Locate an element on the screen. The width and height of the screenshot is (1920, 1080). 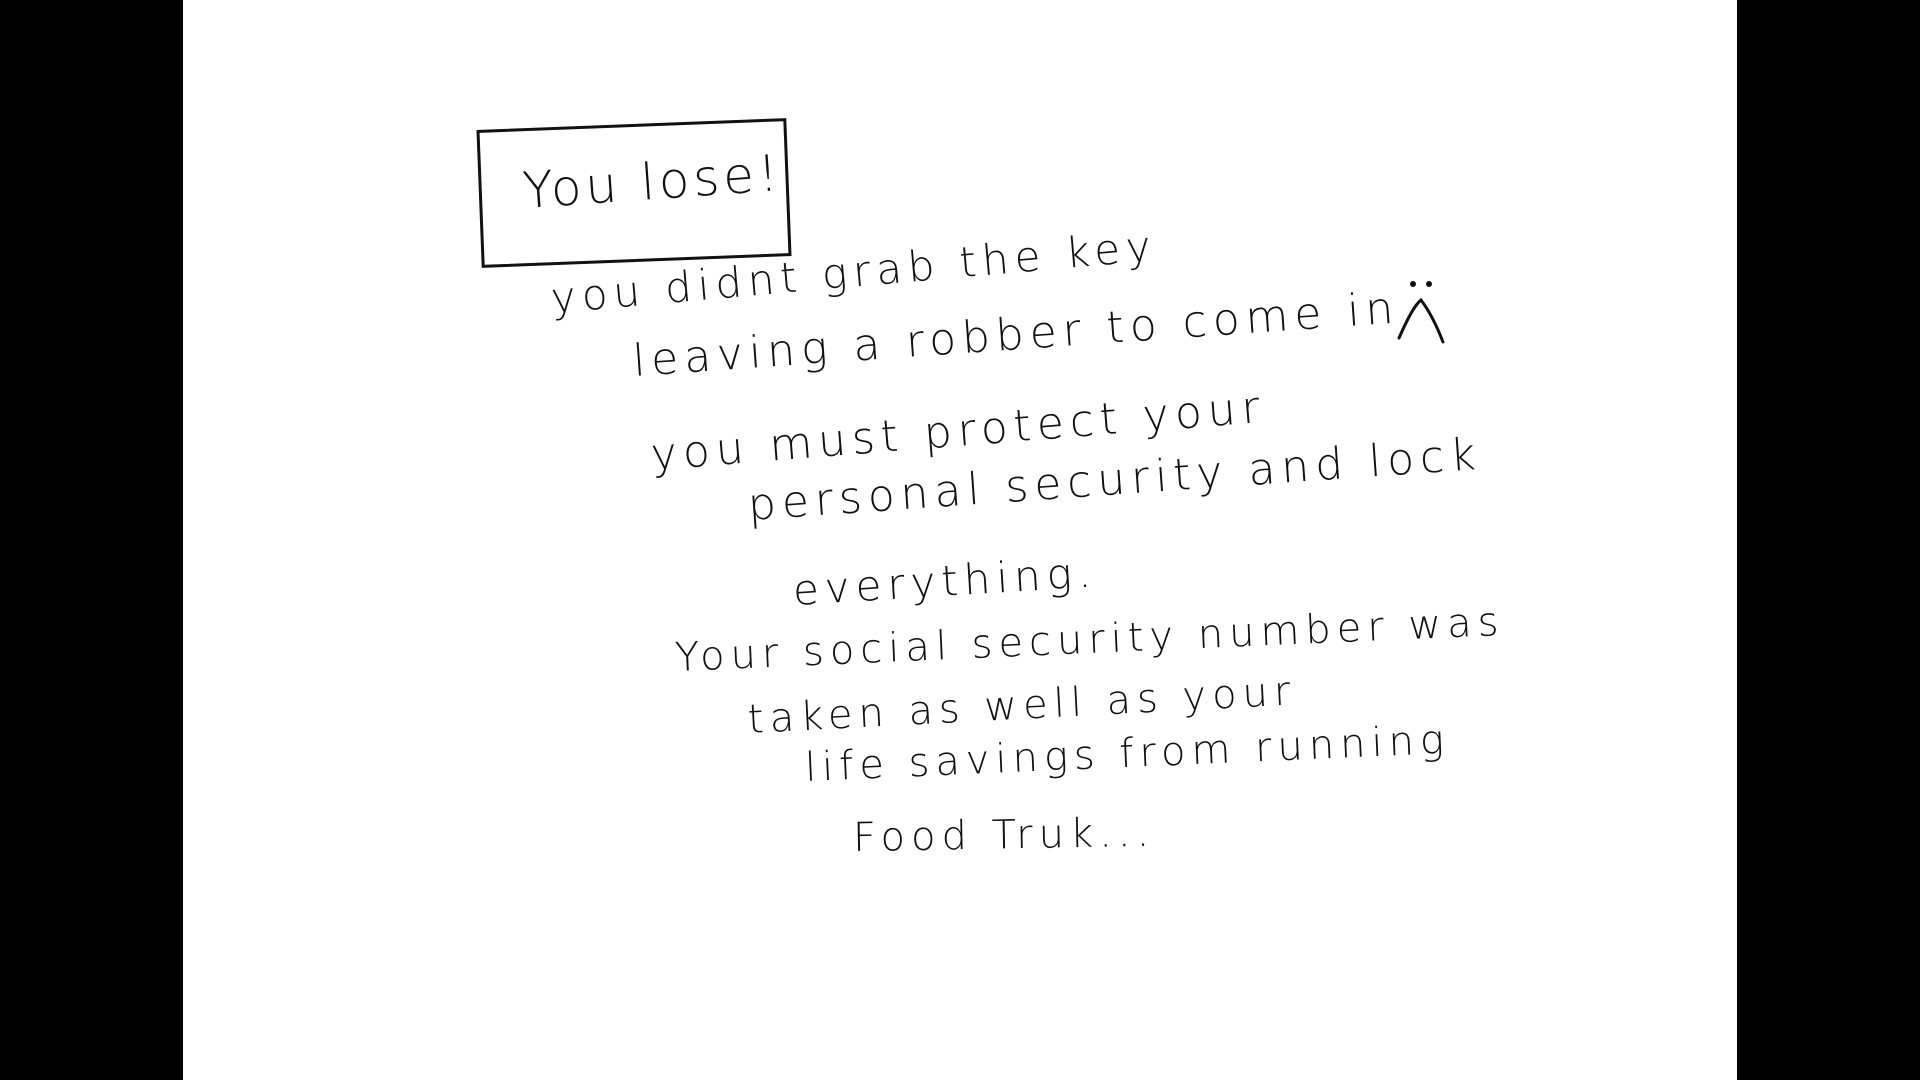
sad-face-icon is located at coordinates (1421, 312).